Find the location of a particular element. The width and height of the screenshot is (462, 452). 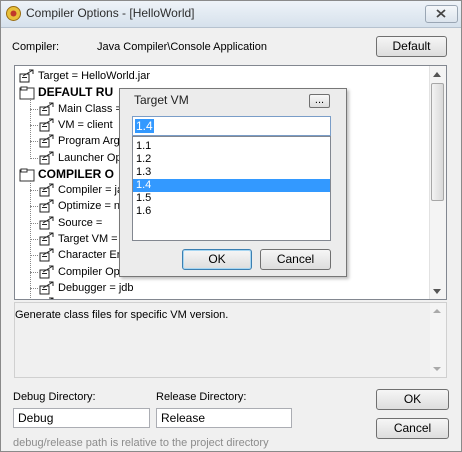

tree-item: Compiler Opt is located at coordinates (81, 272).